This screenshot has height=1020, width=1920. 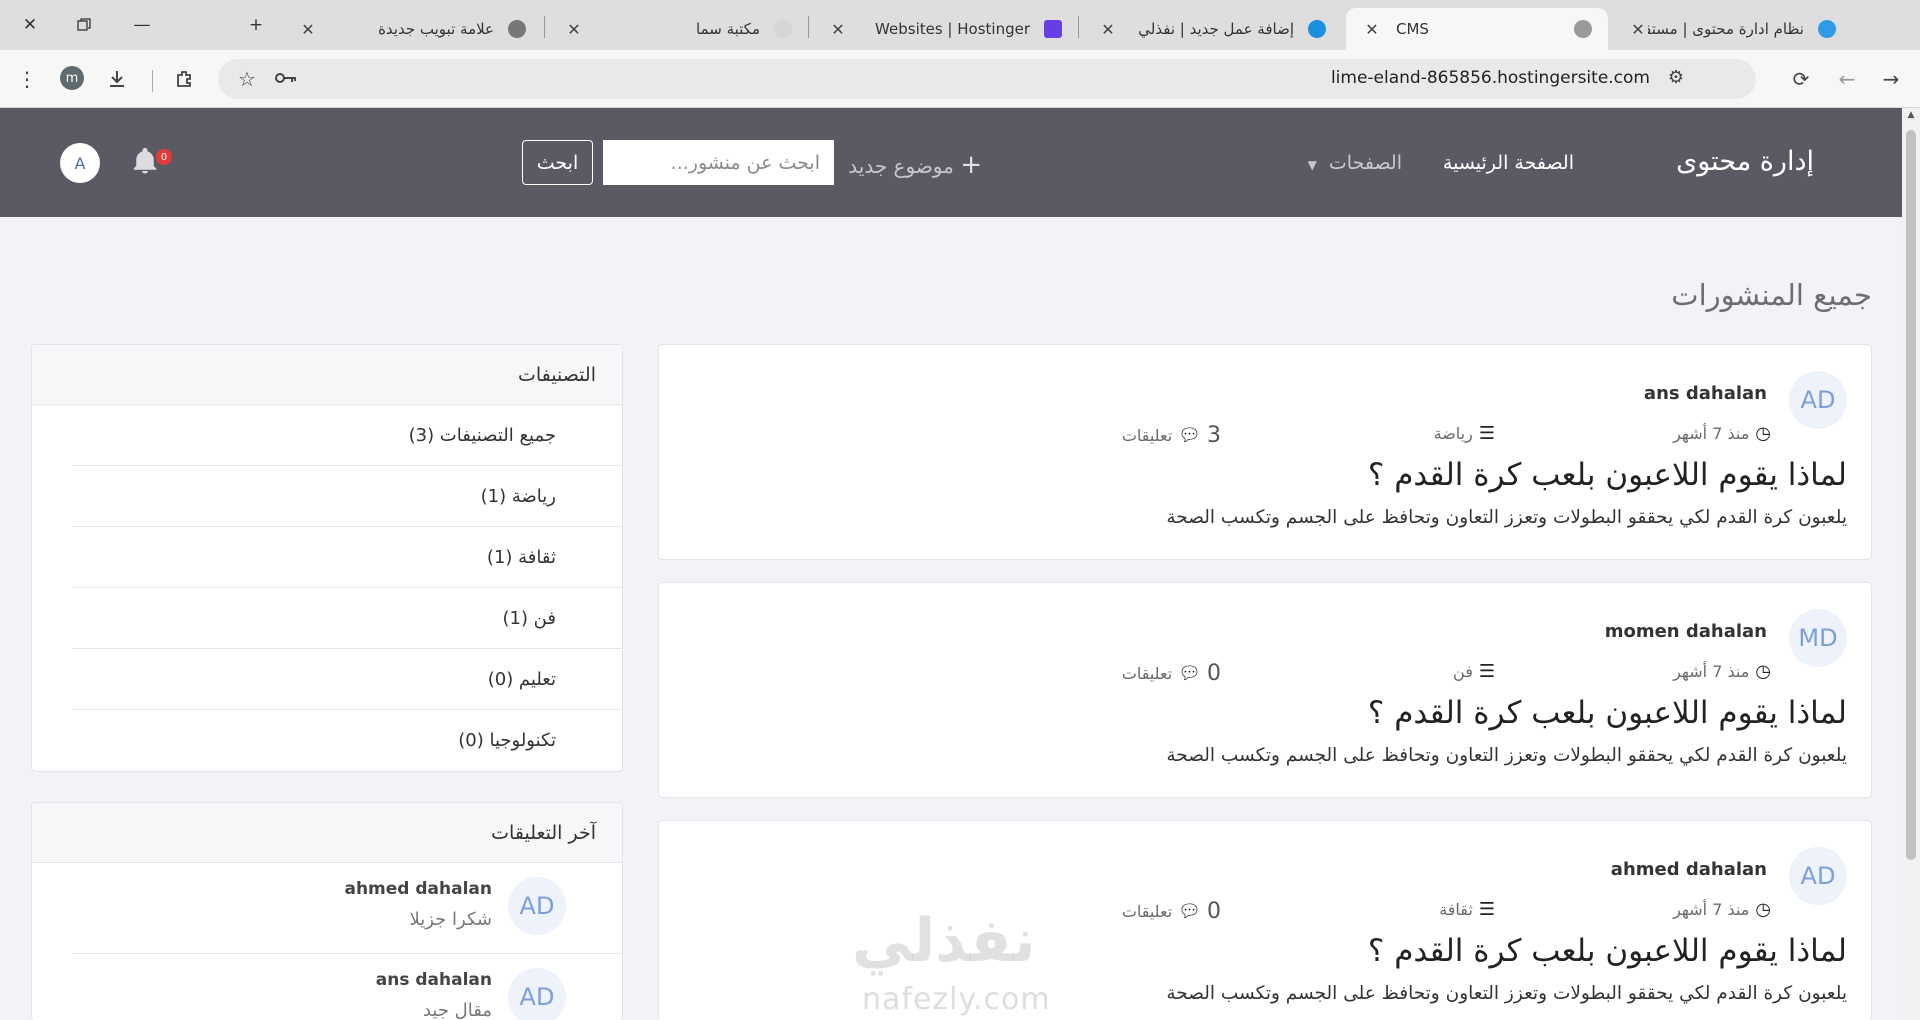 What do you see at coordinates (1474, 671) in the screenshot?
I see `post-category: ☰ فن` at bounding box center [1474, 671].